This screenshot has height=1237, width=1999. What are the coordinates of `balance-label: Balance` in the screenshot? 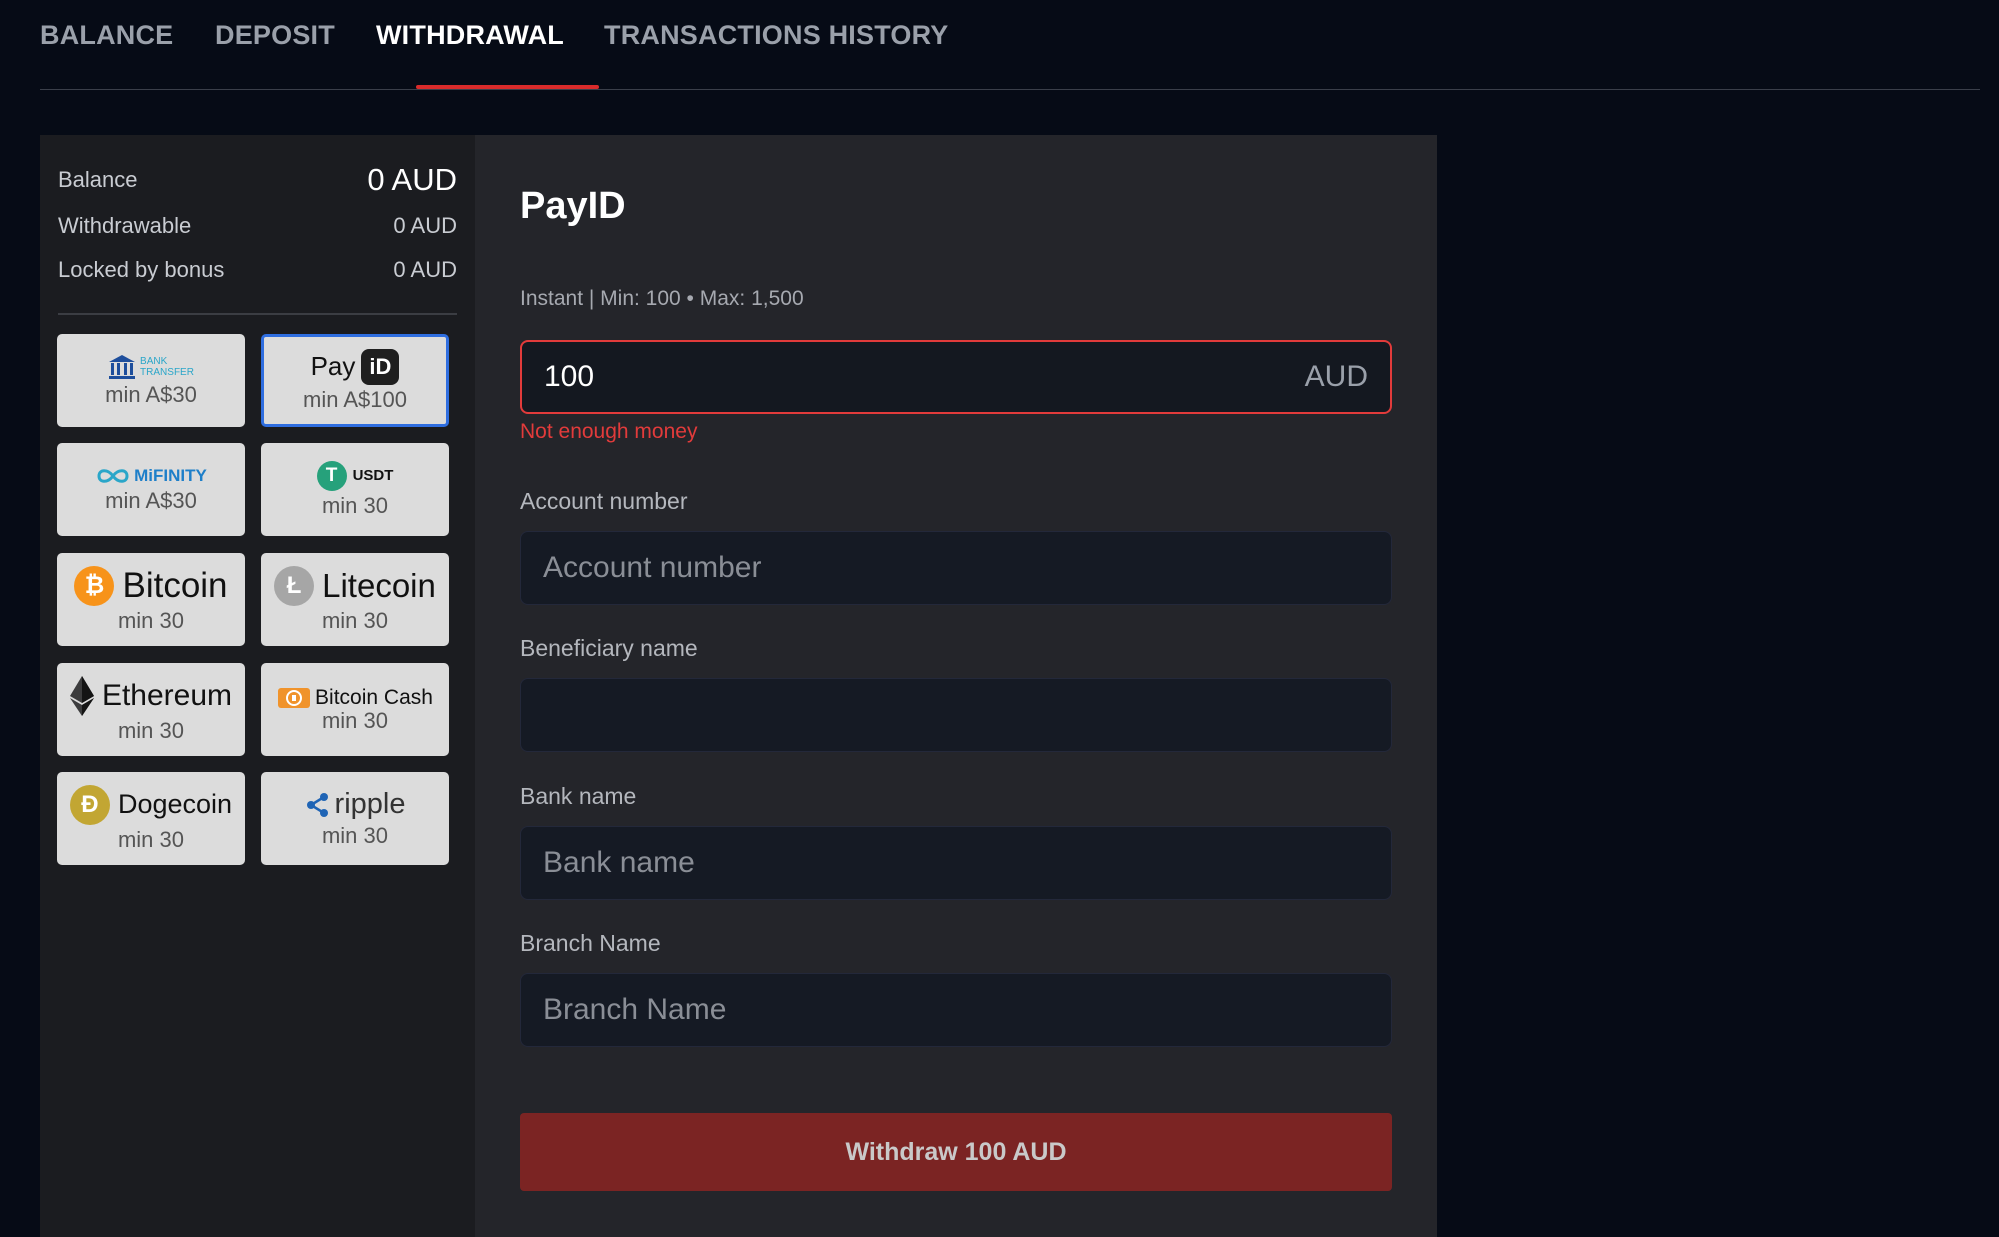 It's located at (98, 179).